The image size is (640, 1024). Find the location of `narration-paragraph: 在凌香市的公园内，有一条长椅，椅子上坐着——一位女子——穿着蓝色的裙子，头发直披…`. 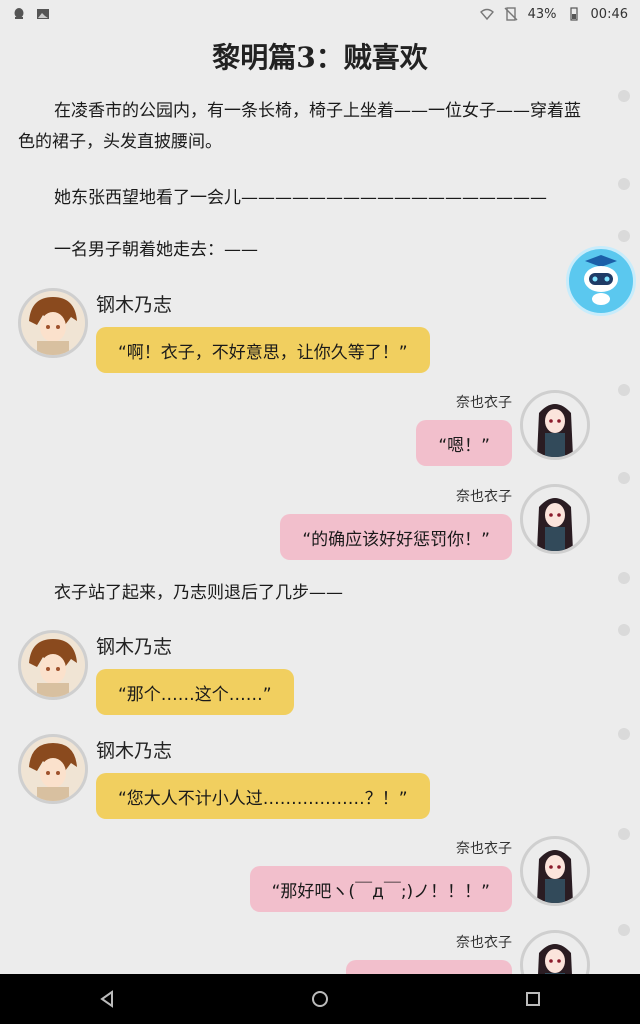

narration-paragraph: 在凌香市的公园内，有一条长椅，椅子上坐着——一位女子——穿着蓝色的裙子，头发直披… is located at coordinates (299, 126).